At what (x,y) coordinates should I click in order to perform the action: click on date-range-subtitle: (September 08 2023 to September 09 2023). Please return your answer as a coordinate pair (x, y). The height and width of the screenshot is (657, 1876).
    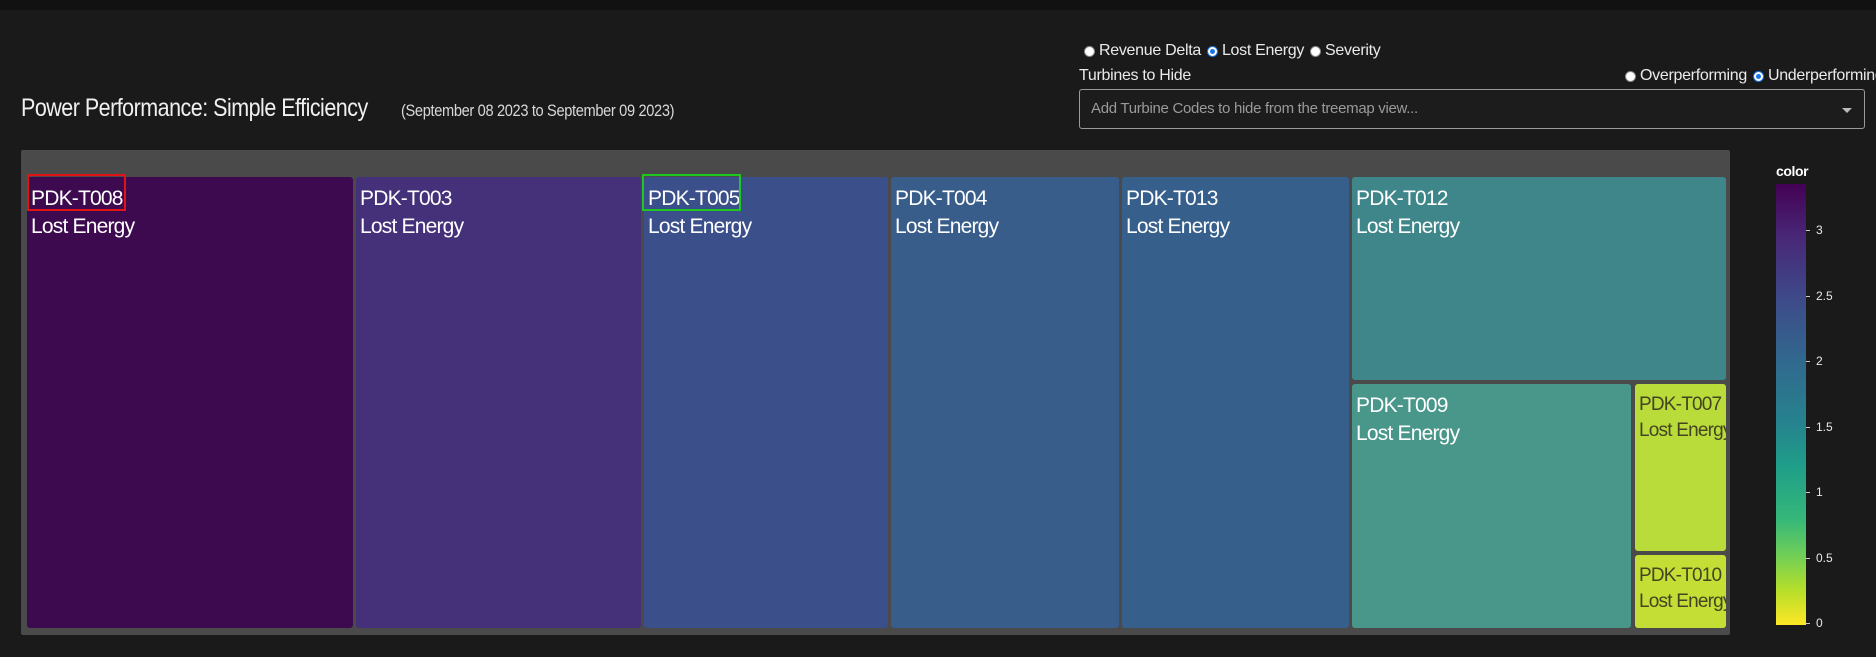
    Looking at the image, I should click on (537, 110).